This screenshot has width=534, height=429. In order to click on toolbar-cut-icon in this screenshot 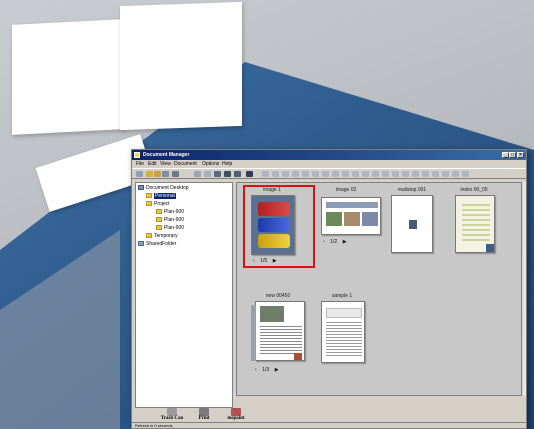, I will do `click(249, 174)`.